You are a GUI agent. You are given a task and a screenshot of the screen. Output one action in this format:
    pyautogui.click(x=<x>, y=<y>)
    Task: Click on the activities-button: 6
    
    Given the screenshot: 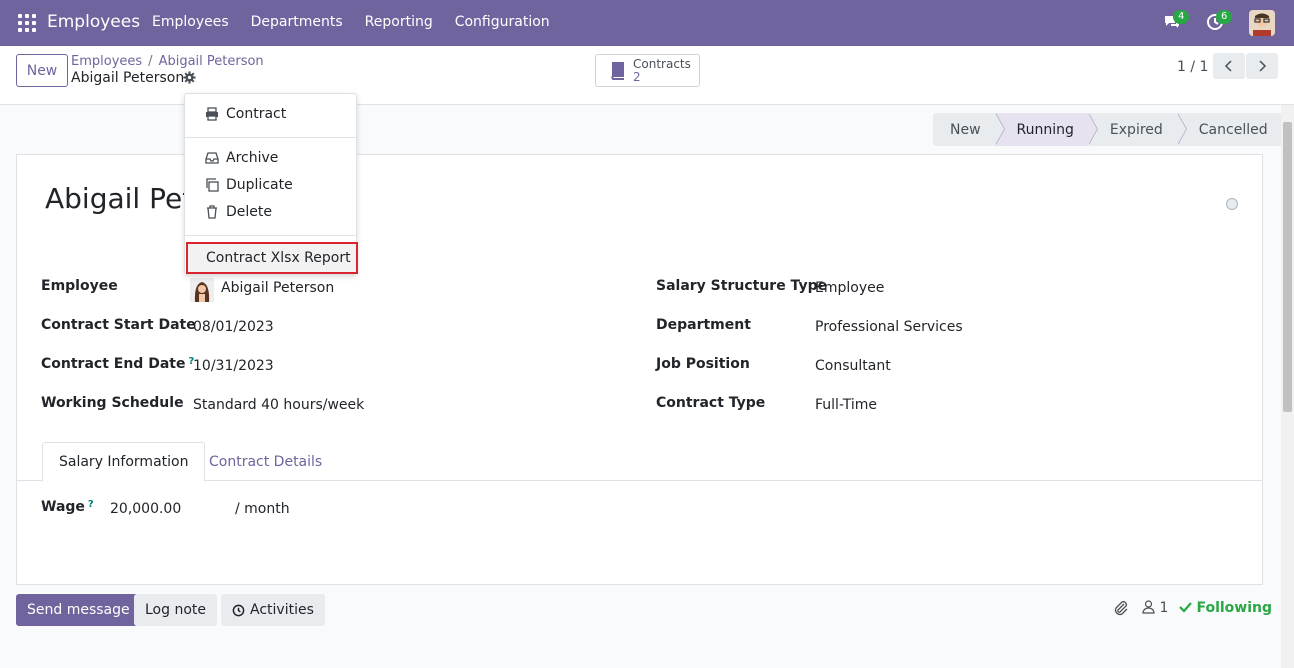 What is the action you would take?
    pyautogui.click(x=1219, y=21)
    